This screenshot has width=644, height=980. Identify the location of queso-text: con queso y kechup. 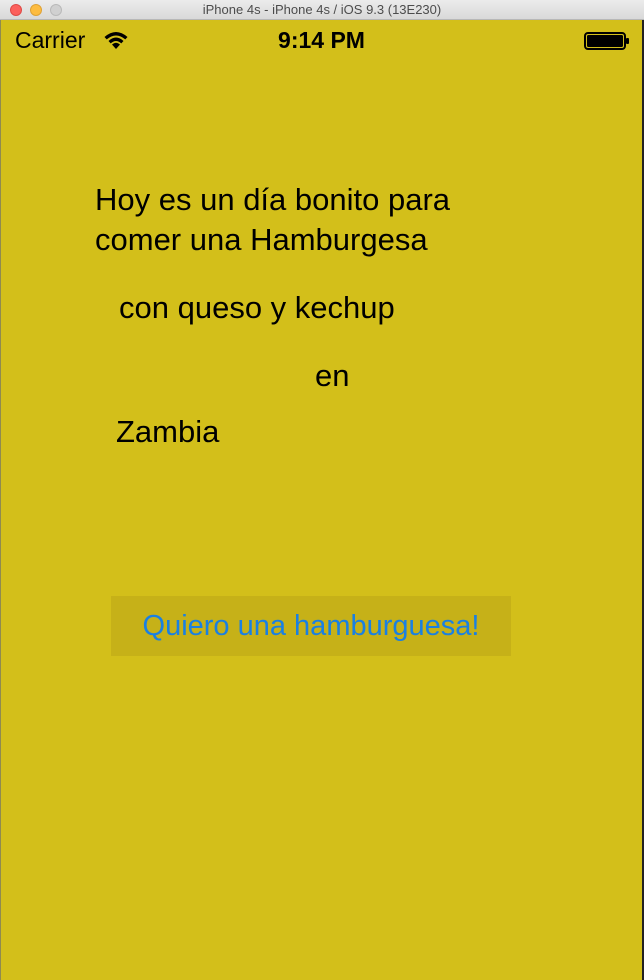
(257, 307).